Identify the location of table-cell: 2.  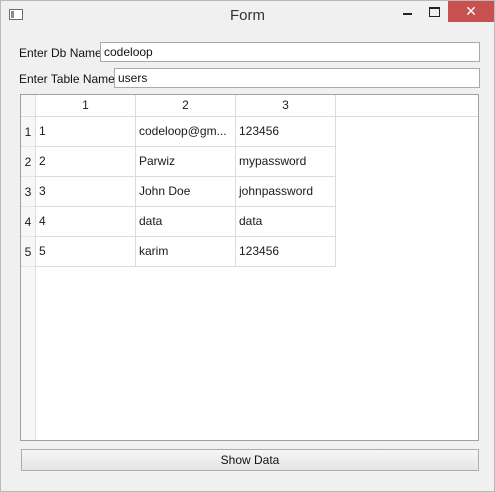
(86, 162).